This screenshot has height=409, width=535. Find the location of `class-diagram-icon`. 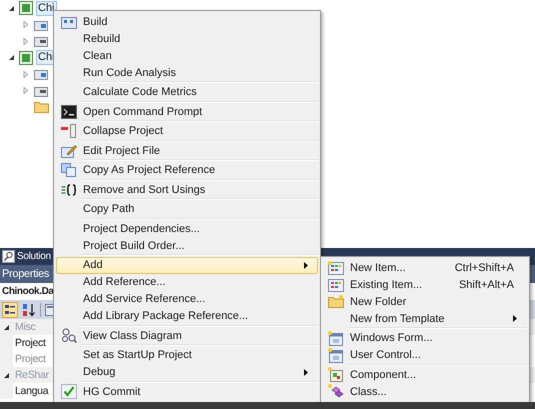

class-diagram-icon is located at coordinates (69, 335).